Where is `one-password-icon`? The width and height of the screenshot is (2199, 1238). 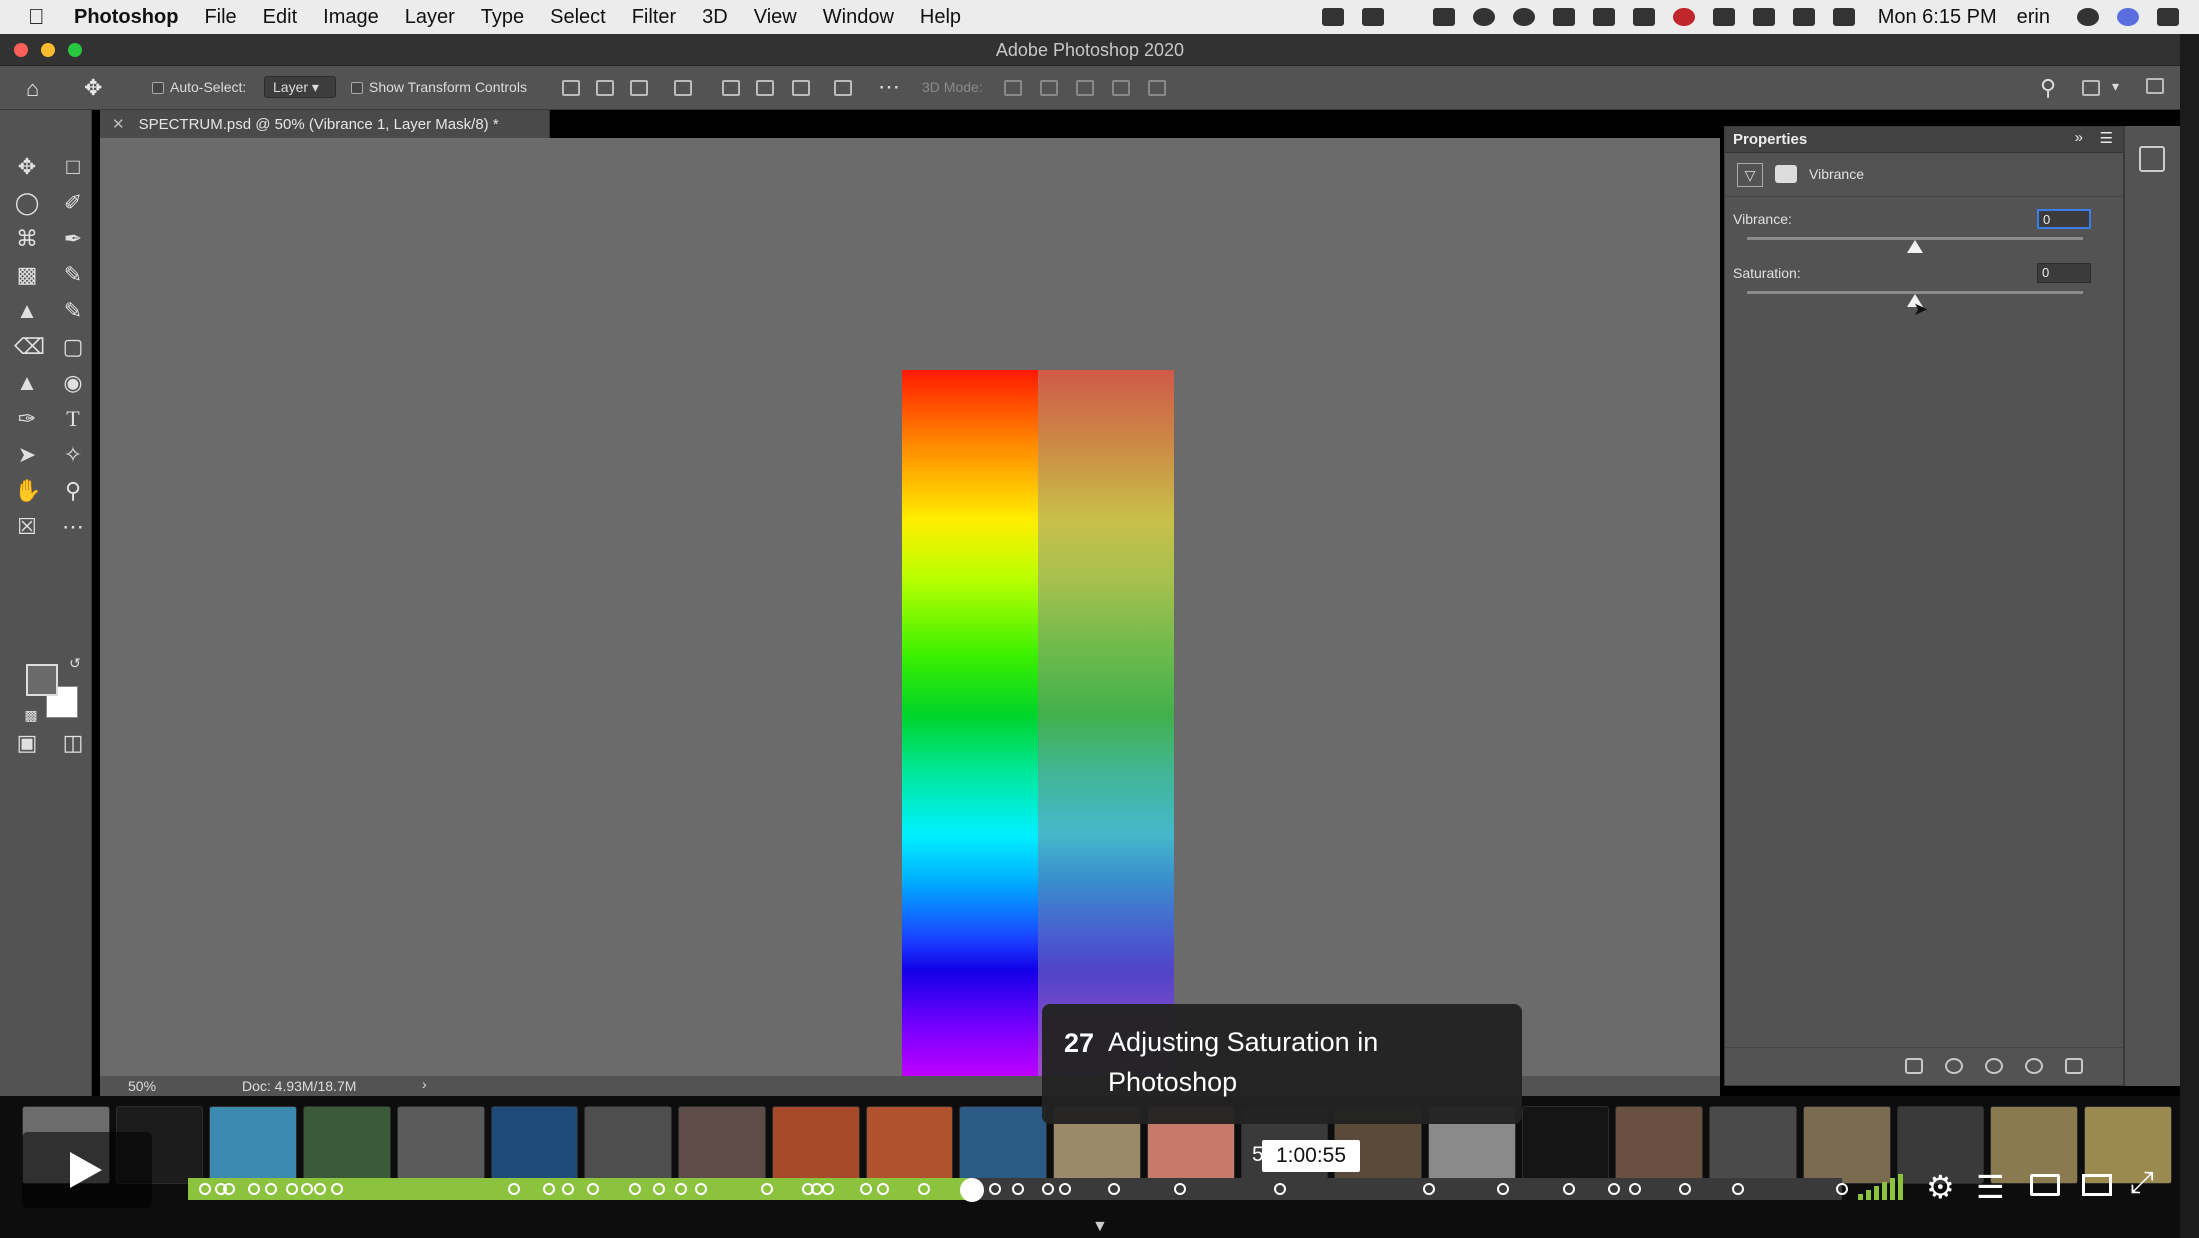 one-password-icon is located at coordinates (1523, 17).